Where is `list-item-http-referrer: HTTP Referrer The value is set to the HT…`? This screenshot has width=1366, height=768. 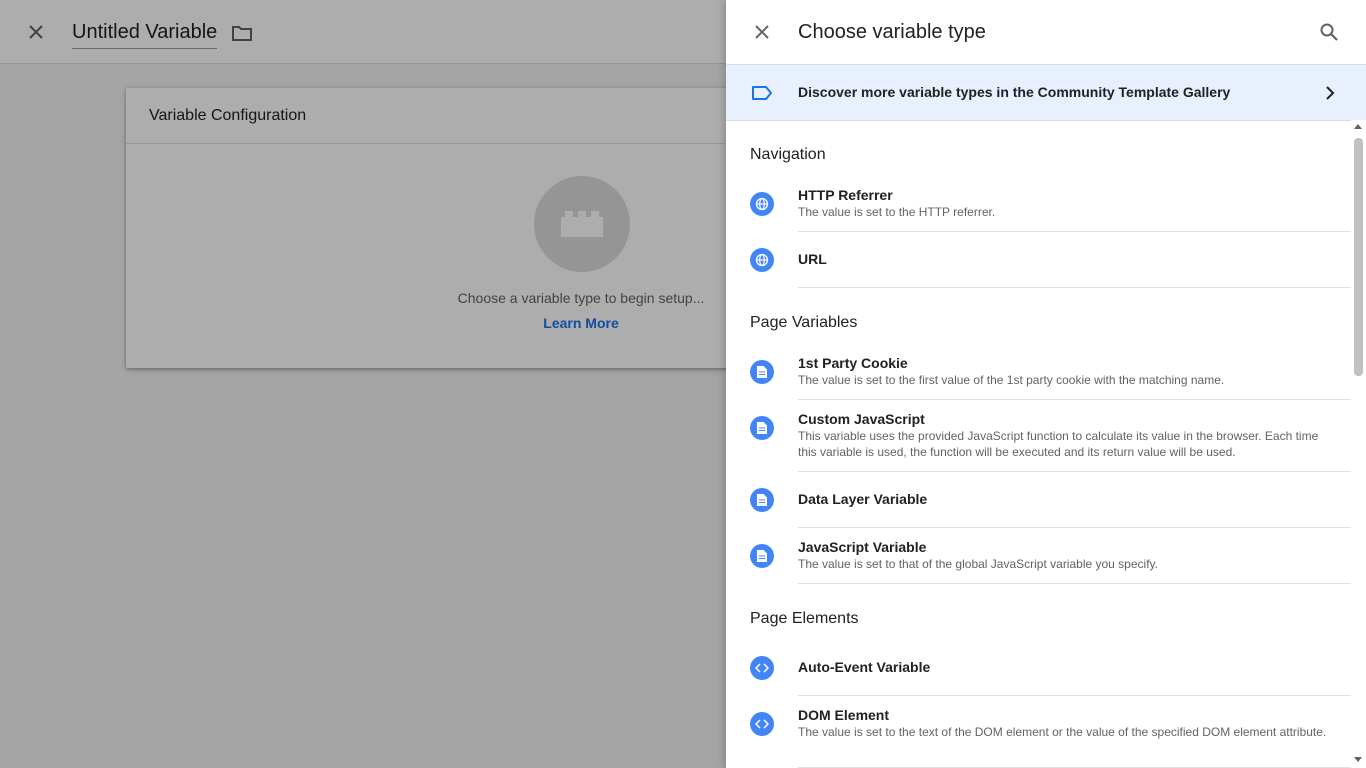 list-item-http-referrer: HTTP Referrer The value is set to the HT… is located at coordinates (1038, 204).